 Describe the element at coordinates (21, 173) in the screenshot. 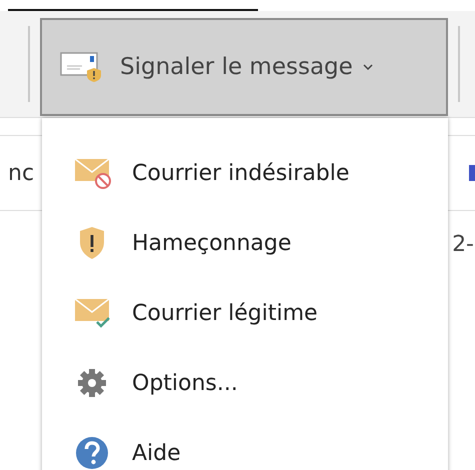

I see `list-text: nc` at that location.